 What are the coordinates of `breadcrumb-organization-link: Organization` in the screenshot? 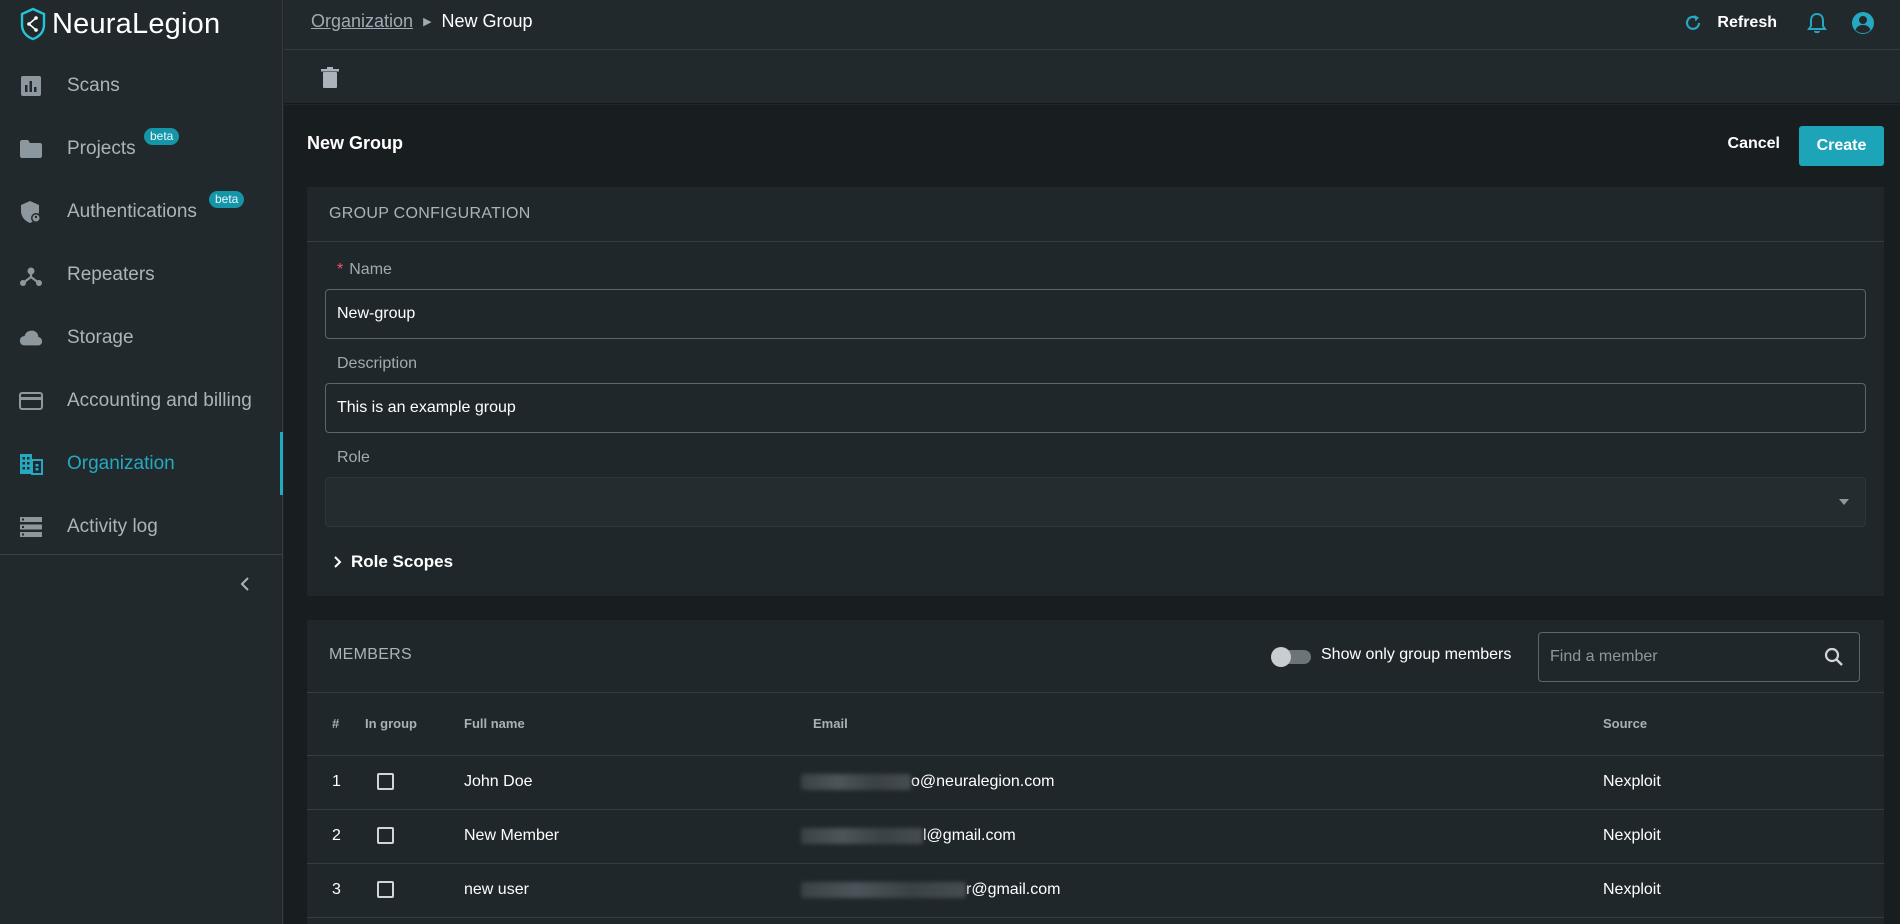 It's located at (362, 21).